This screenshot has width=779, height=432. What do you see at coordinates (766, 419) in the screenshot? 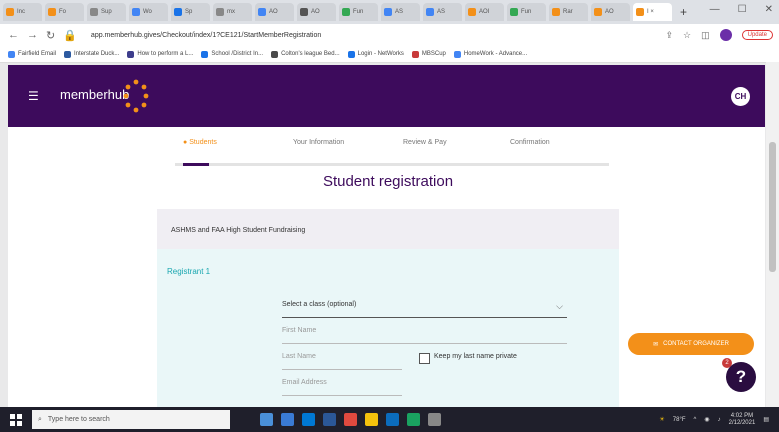
I see `notifications-icon: ▤` at bounding box center [766, 419].